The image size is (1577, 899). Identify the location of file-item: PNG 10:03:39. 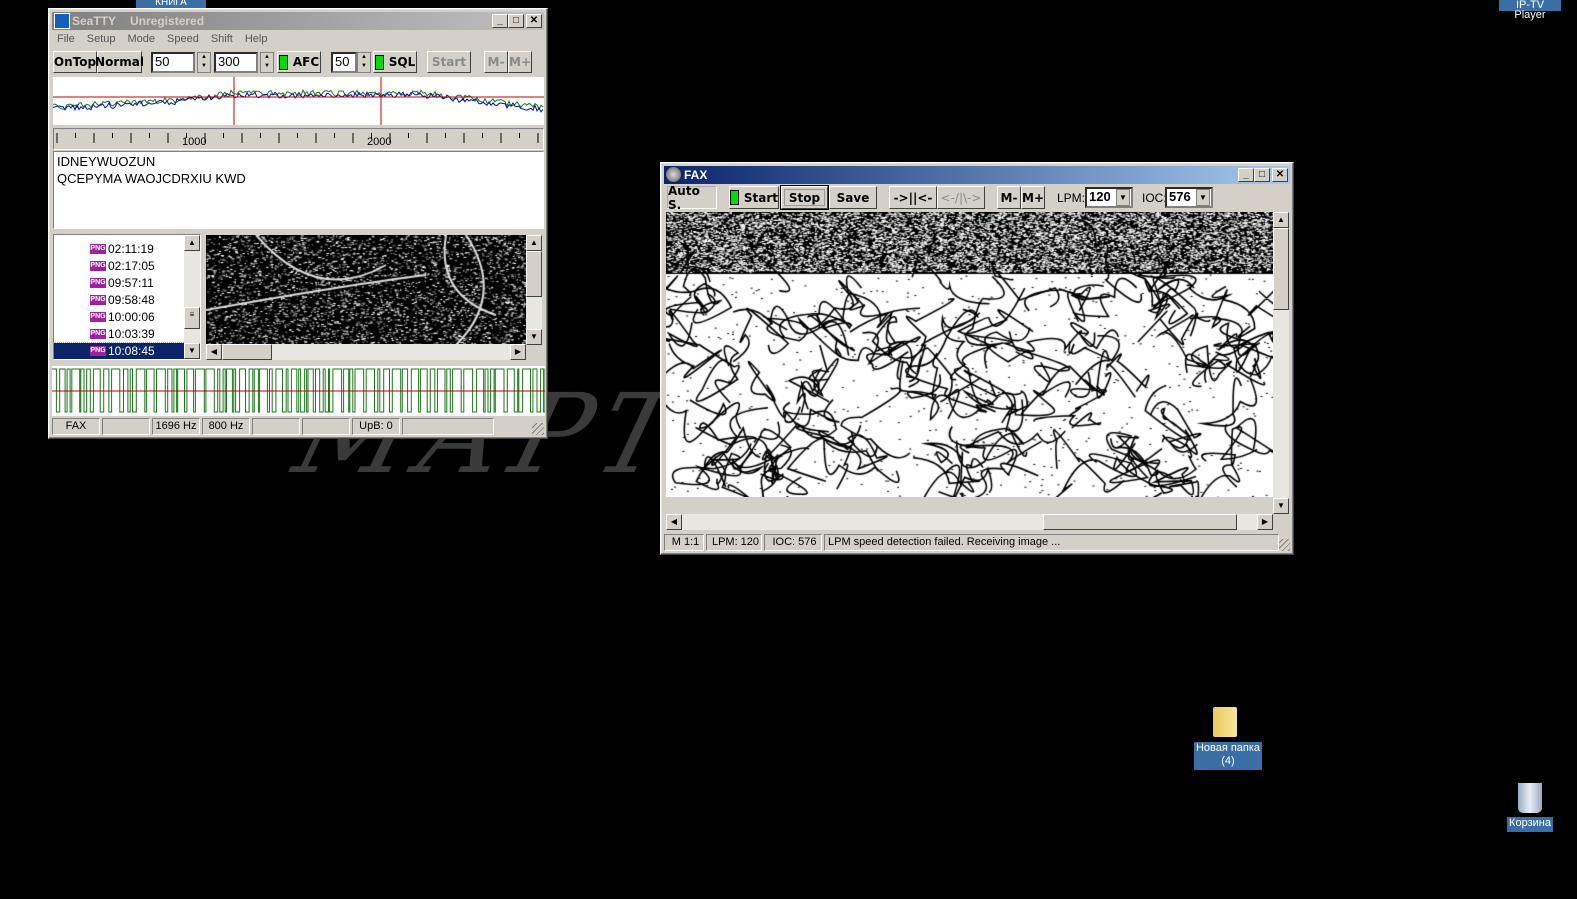
(119, 334).